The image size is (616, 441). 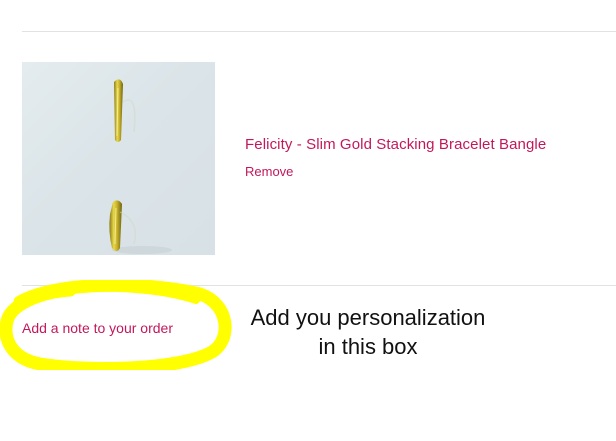 I want to click on annotation-line-1: Add you personalization, so click(x=368, y=317).